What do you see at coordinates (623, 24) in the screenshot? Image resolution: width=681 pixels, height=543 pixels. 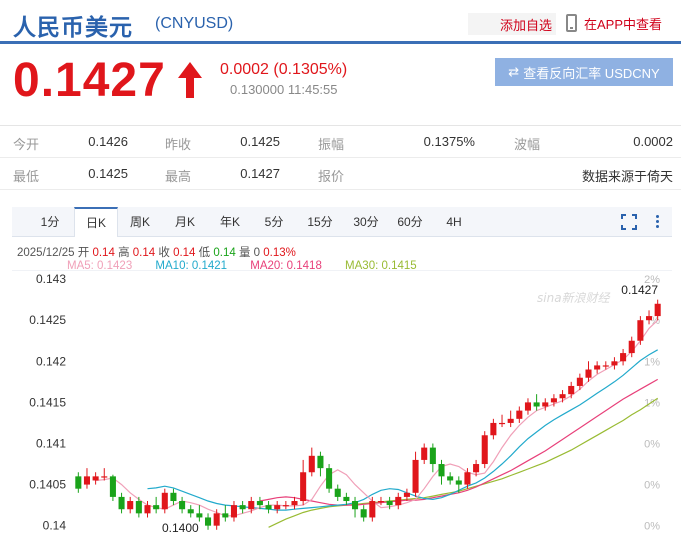 I see `view-in-app-label: 在APP中查看` at bounding box center [623, 24].